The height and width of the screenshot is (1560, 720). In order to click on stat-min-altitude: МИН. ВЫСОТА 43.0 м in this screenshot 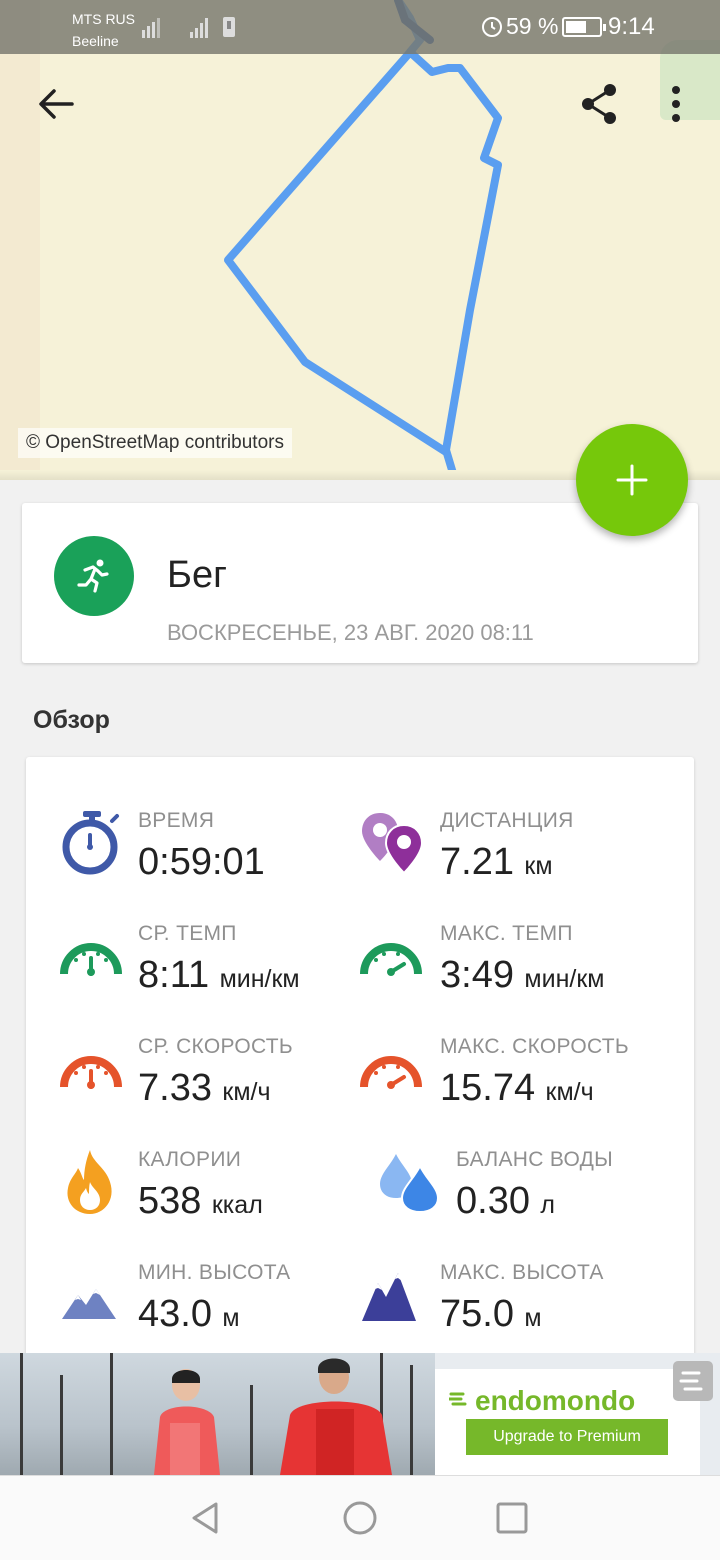, I will do `click(220, 1306)`.